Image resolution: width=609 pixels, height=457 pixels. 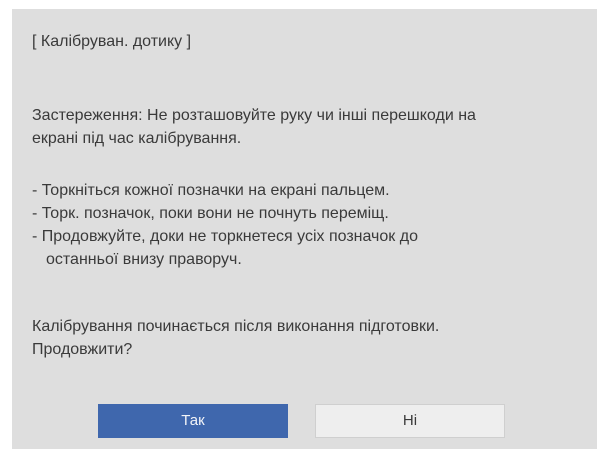 What do you see at coordinates (410, 421) in the screenshot?
I see `no-button: Ні` at bounding box center [410, 421].